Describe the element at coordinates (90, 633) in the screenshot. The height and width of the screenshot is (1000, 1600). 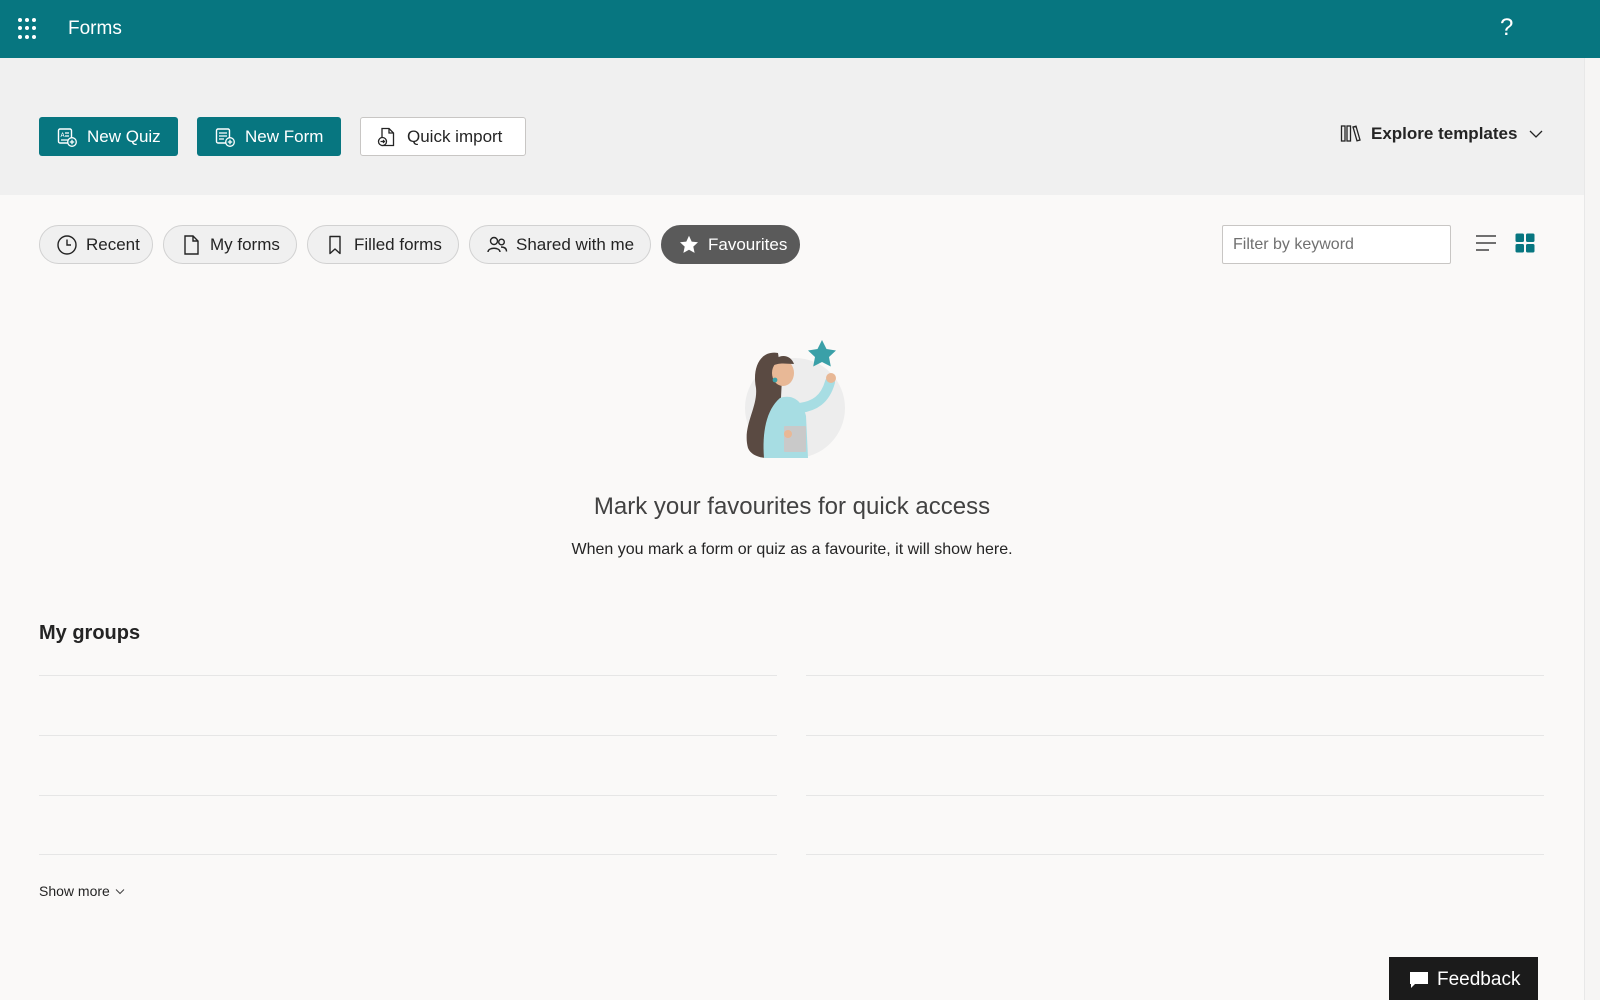
I see `my-groups-heading: My groups` at that location.